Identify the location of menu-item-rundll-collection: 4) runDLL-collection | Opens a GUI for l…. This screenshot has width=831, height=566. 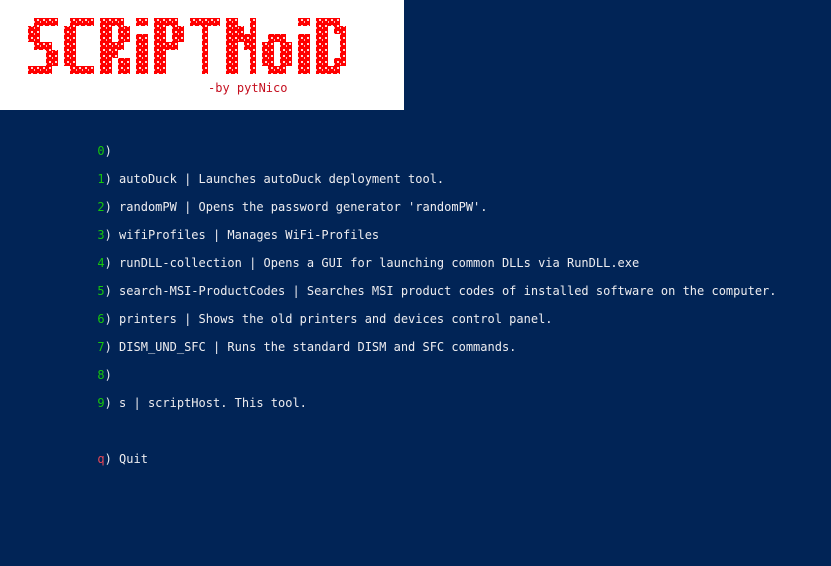
(346, 251).